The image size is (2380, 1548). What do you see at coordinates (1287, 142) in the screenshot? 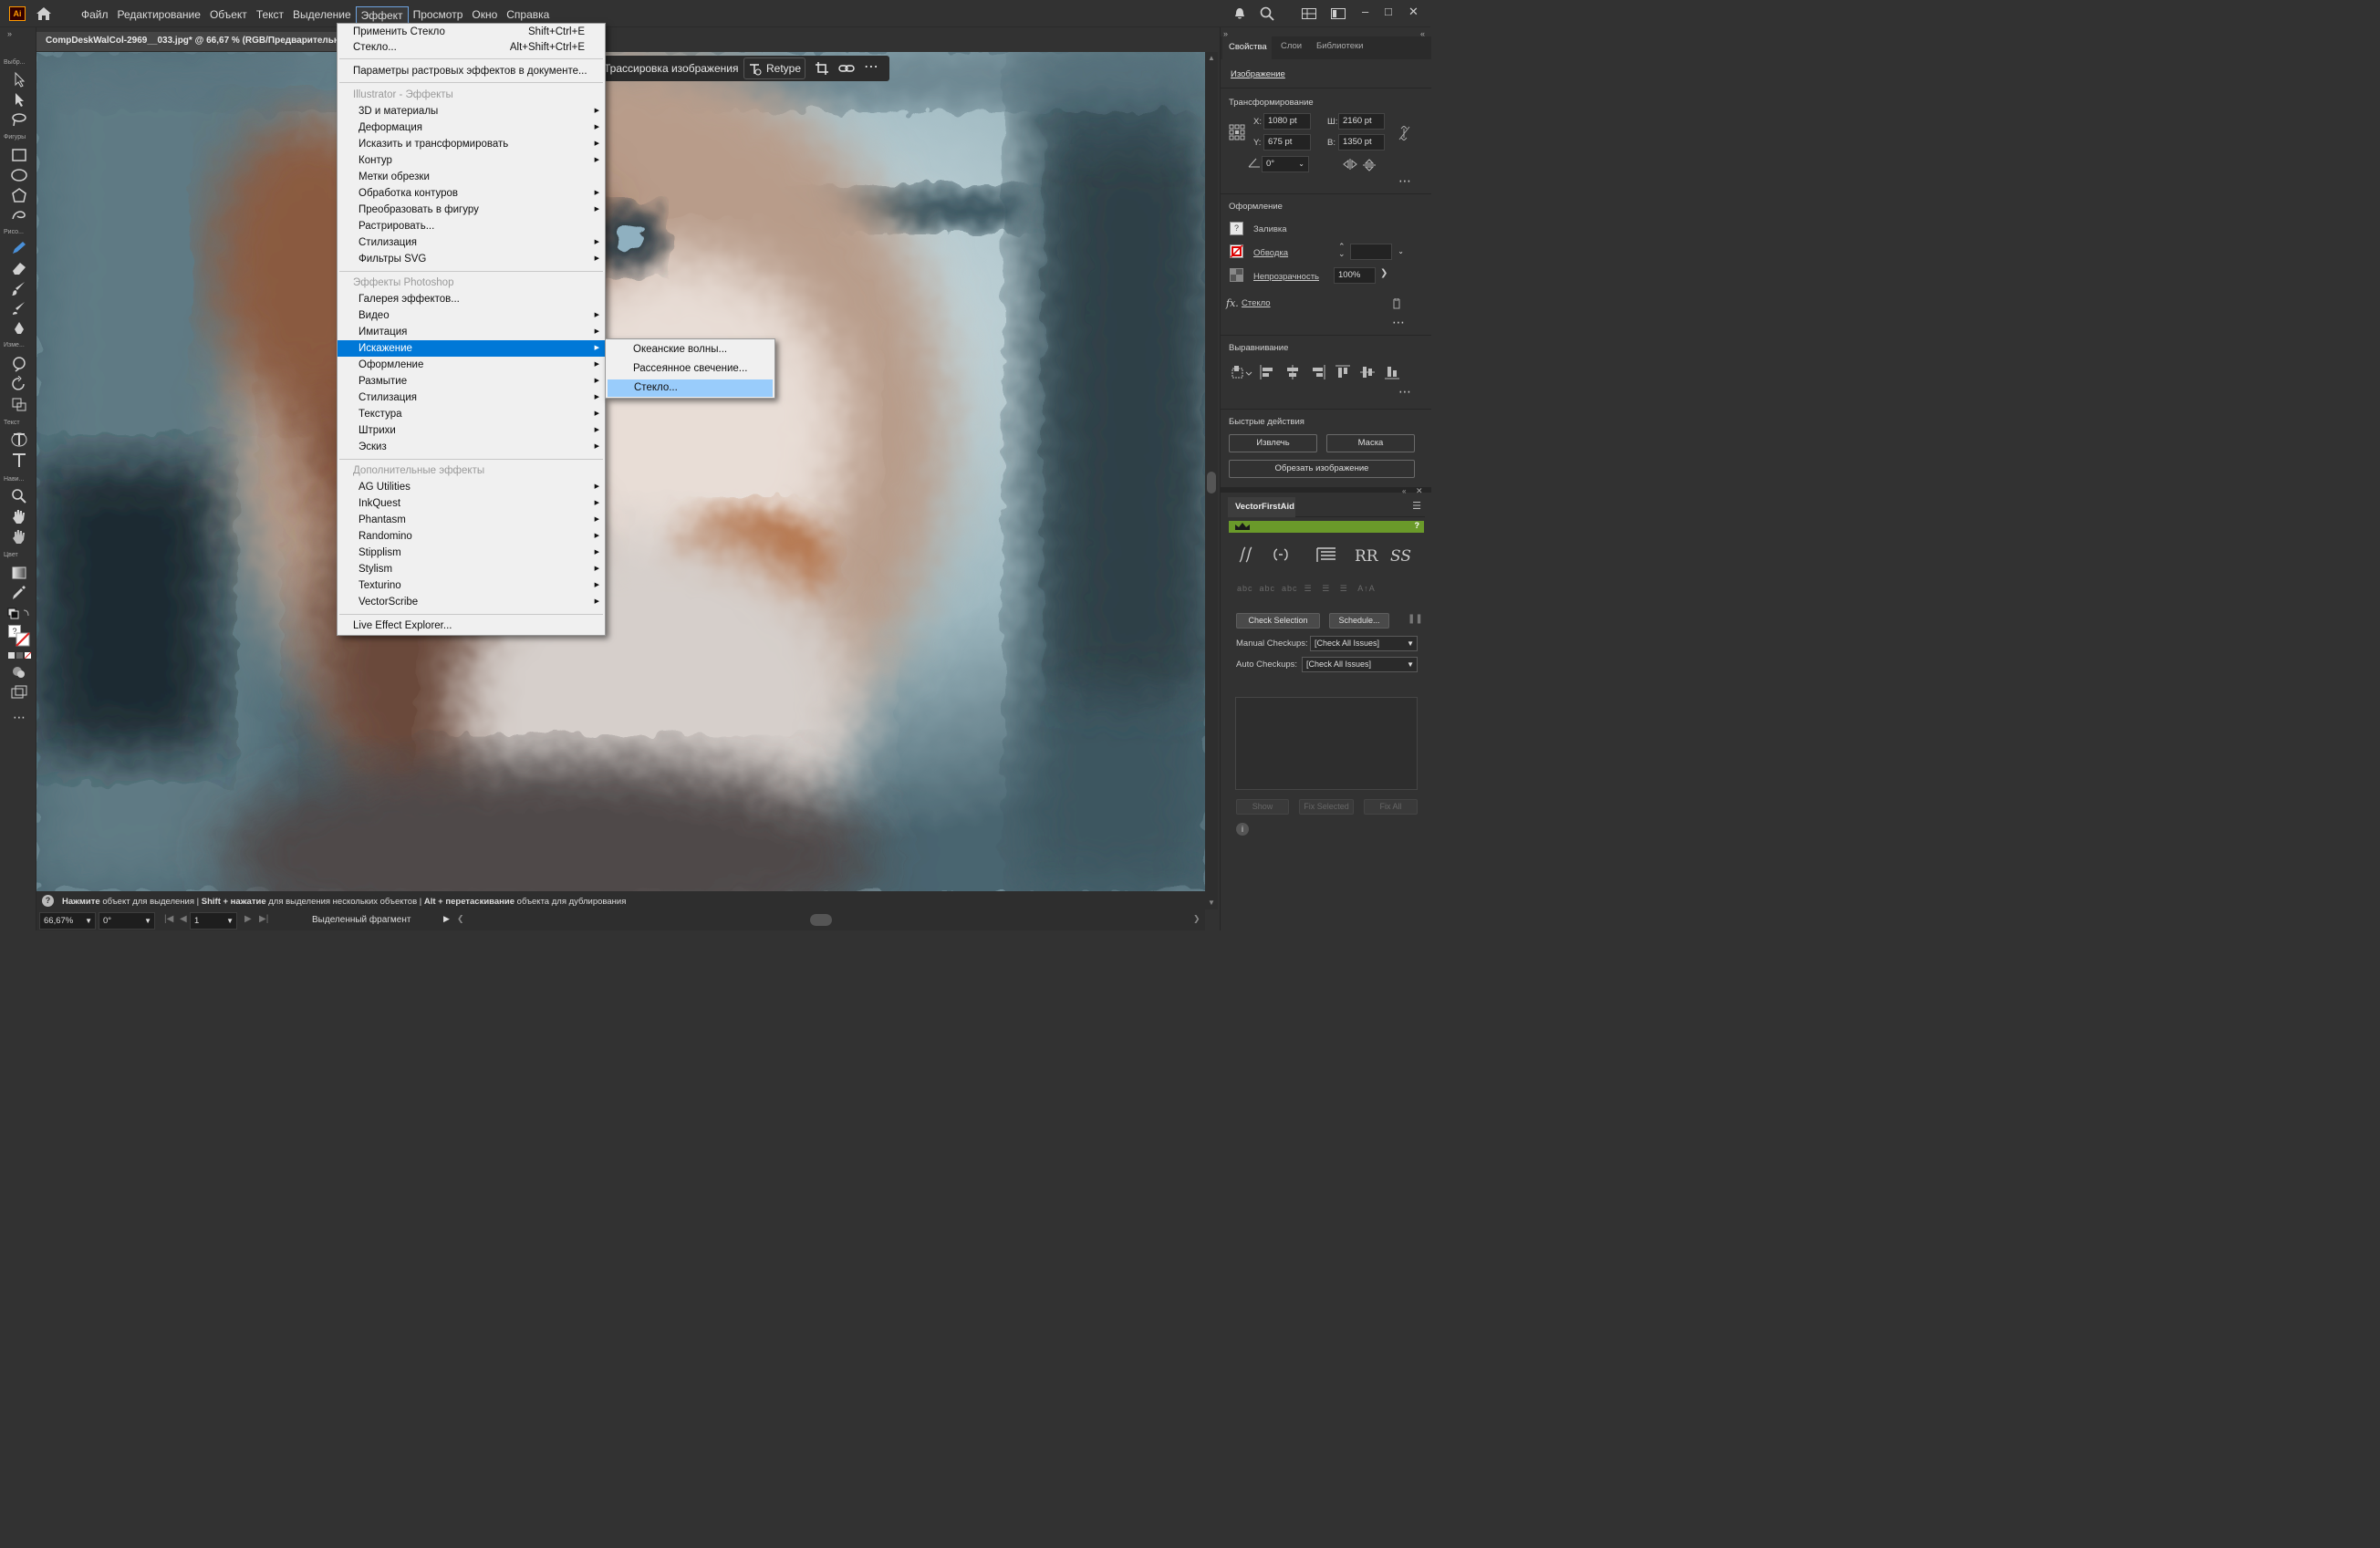
I see `y-position-field: 675 pt` at bounding box center [1287, 142].